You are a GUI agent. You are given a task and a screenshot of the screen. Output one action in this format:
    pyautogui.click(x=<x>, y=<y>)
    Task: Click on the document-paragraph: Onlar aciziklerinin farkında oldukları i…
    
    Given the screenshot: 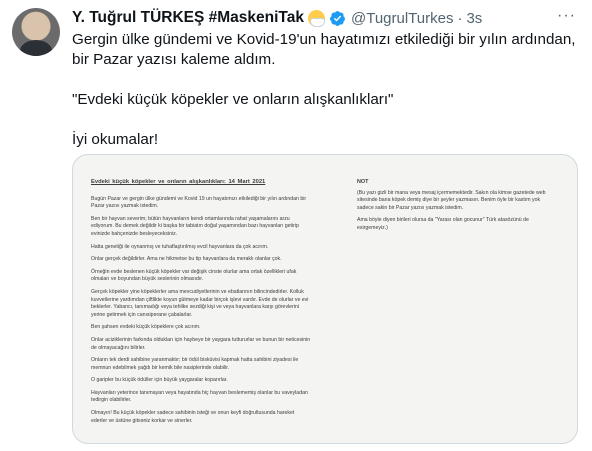 What is the action you would take?
    pyautogui.click(x=201, y=343)
    